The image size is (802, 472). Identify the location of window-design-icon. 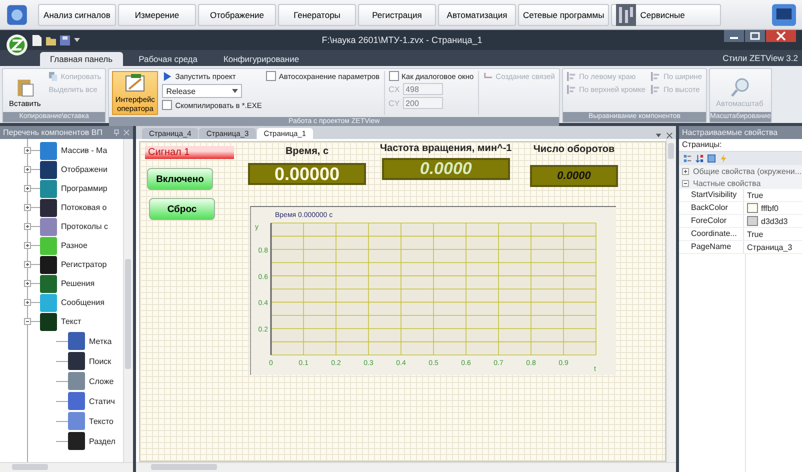
(135, 83).